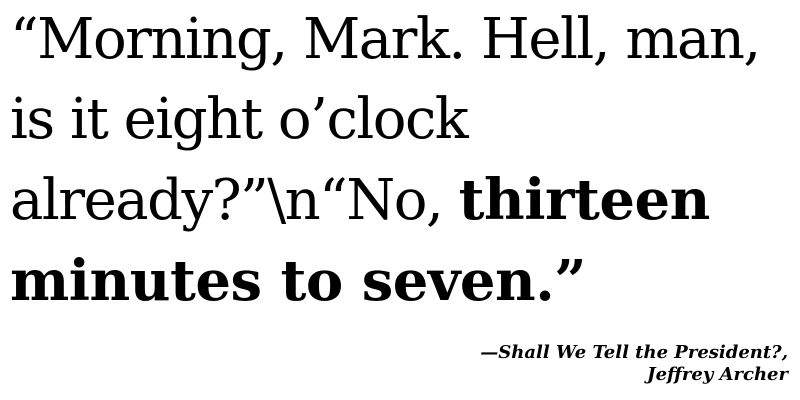  I want to click on attribution-book-title: —Shall We Tell the President?,, so click(634, 352).